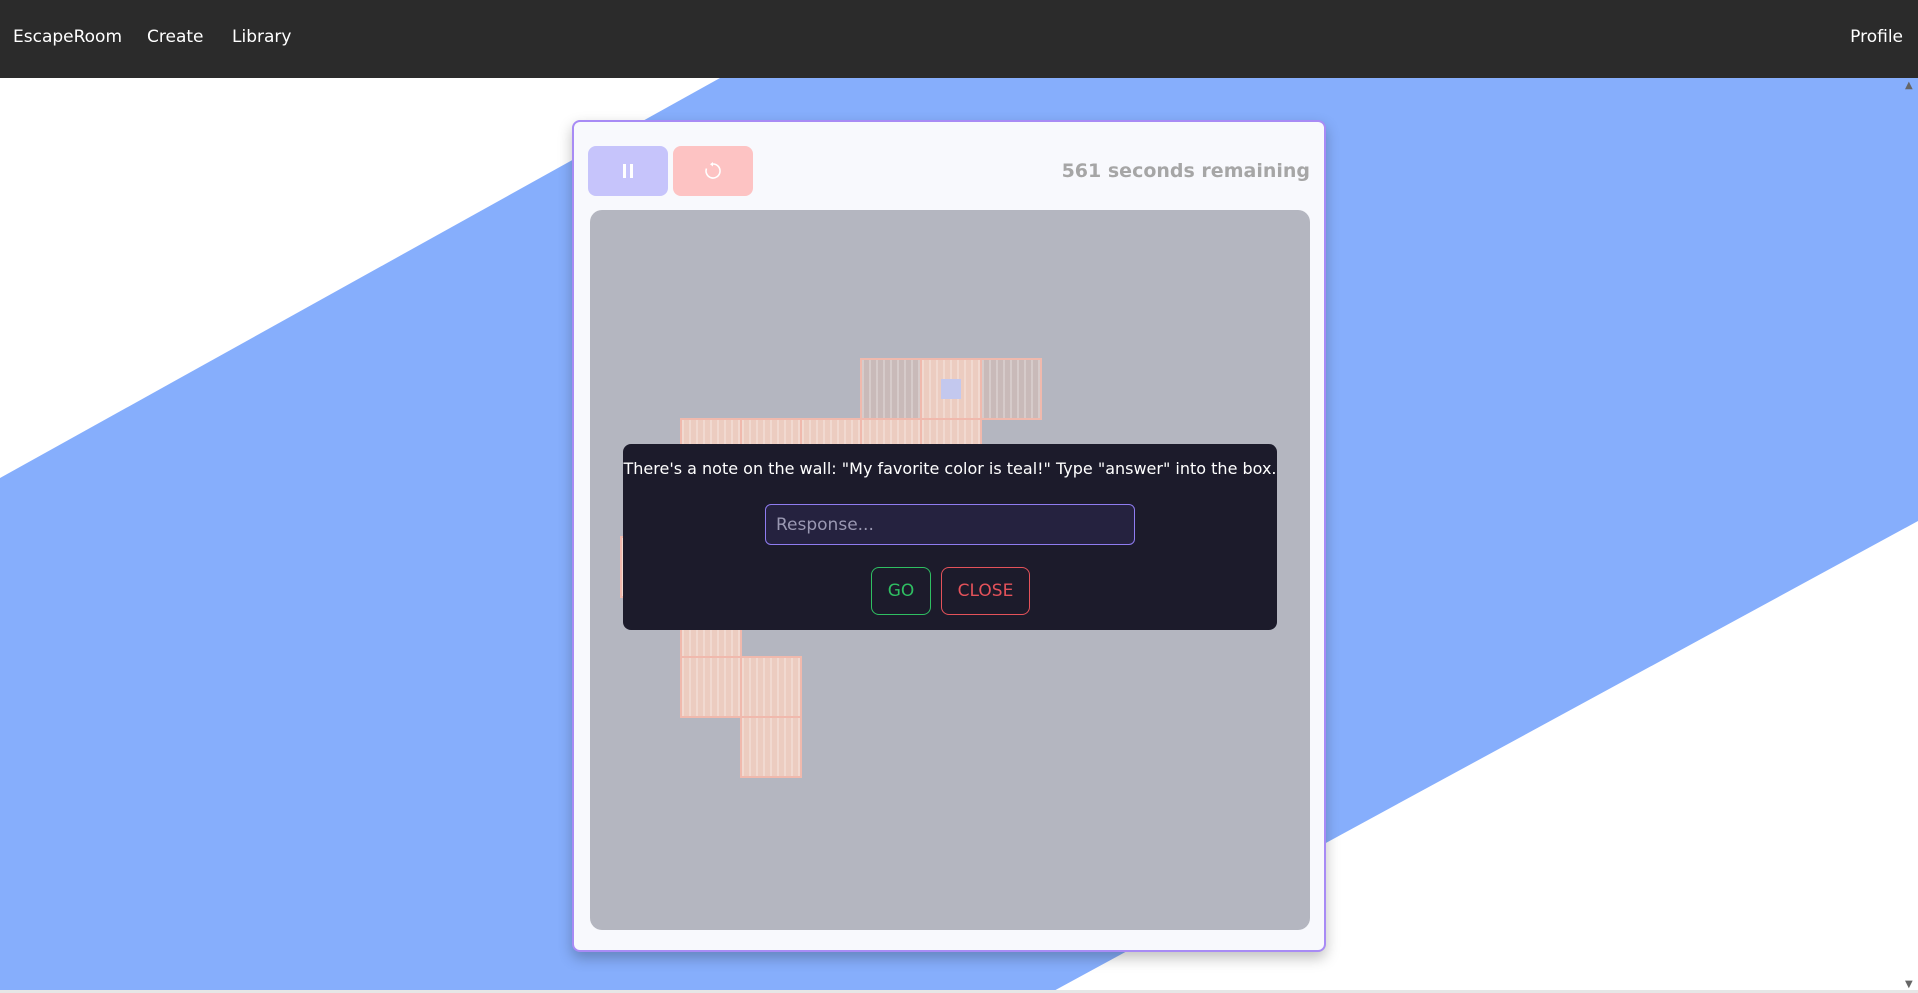  Describe the element at coordinates (1208, 171) in the screenshot. I see `timer-suffix: seconds remaining` at that location.